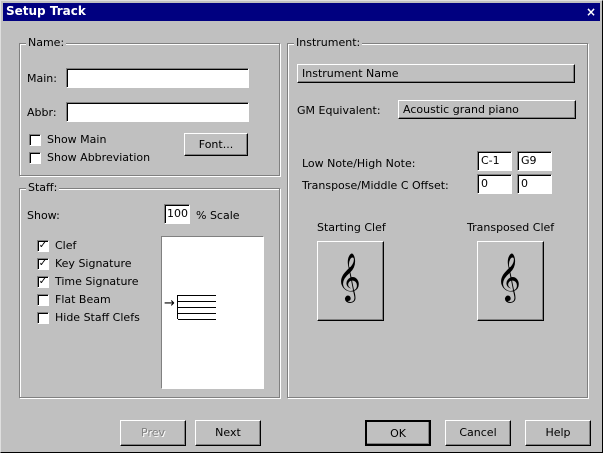  Describe the element at coordinates (487, 109) in the screenshot. I see `gm-equivalent-button: Acoustic grand piano` at that location.